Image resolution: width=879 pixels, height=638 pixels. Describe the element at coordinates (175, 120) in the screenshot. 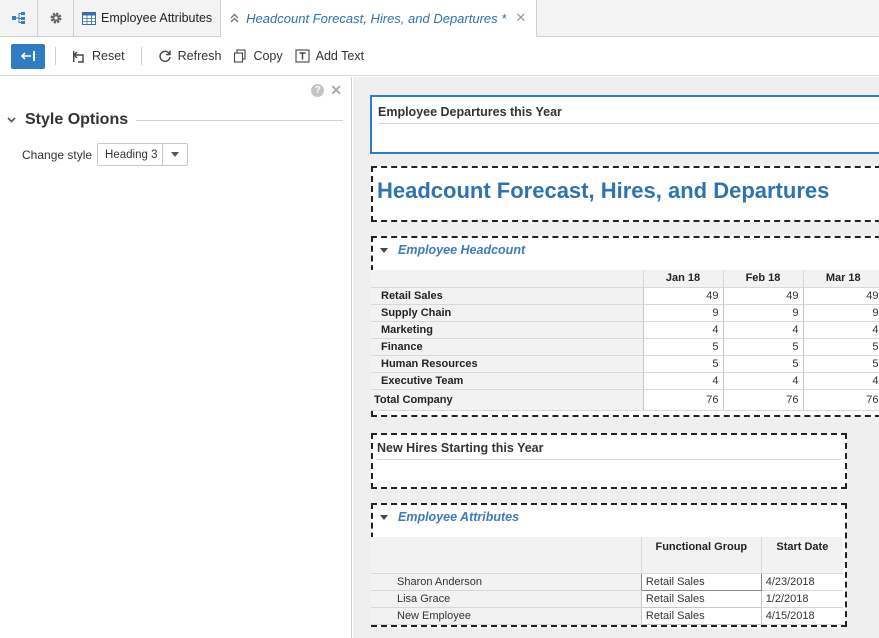

I see `style-options-header: Style Options` at that location.